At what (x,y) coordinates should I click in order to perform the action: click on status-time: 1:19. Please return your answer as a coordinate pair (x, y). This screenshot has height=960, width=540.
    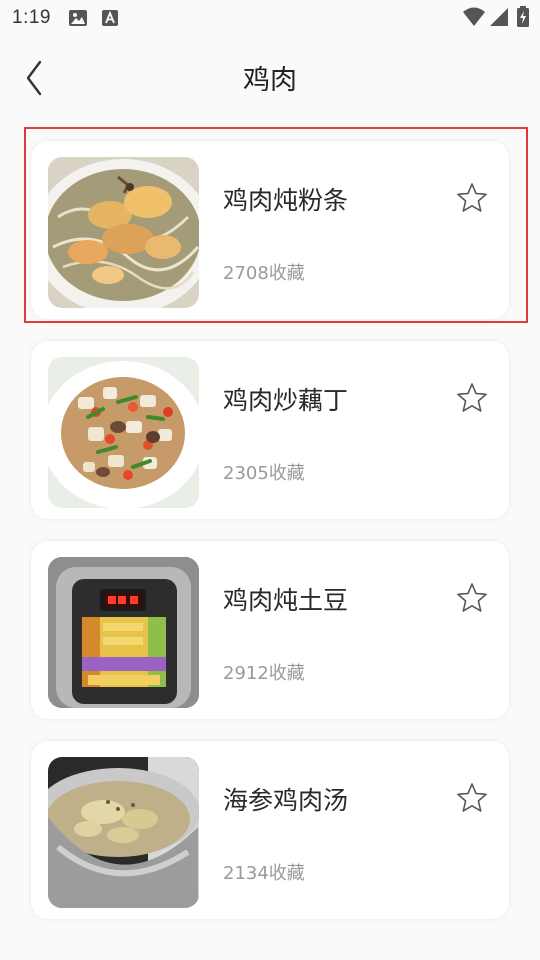
    Looking at the image, I should click on (31, 17).